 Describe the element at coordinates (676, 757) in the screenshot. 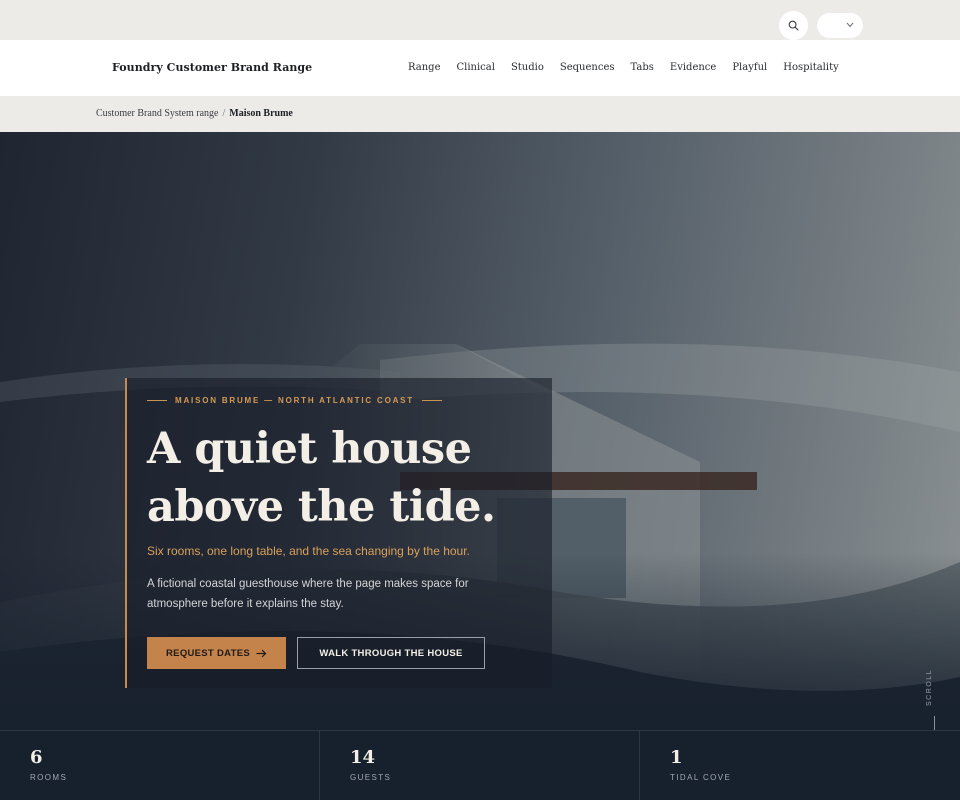

I see `stat-value: 1` at that location.